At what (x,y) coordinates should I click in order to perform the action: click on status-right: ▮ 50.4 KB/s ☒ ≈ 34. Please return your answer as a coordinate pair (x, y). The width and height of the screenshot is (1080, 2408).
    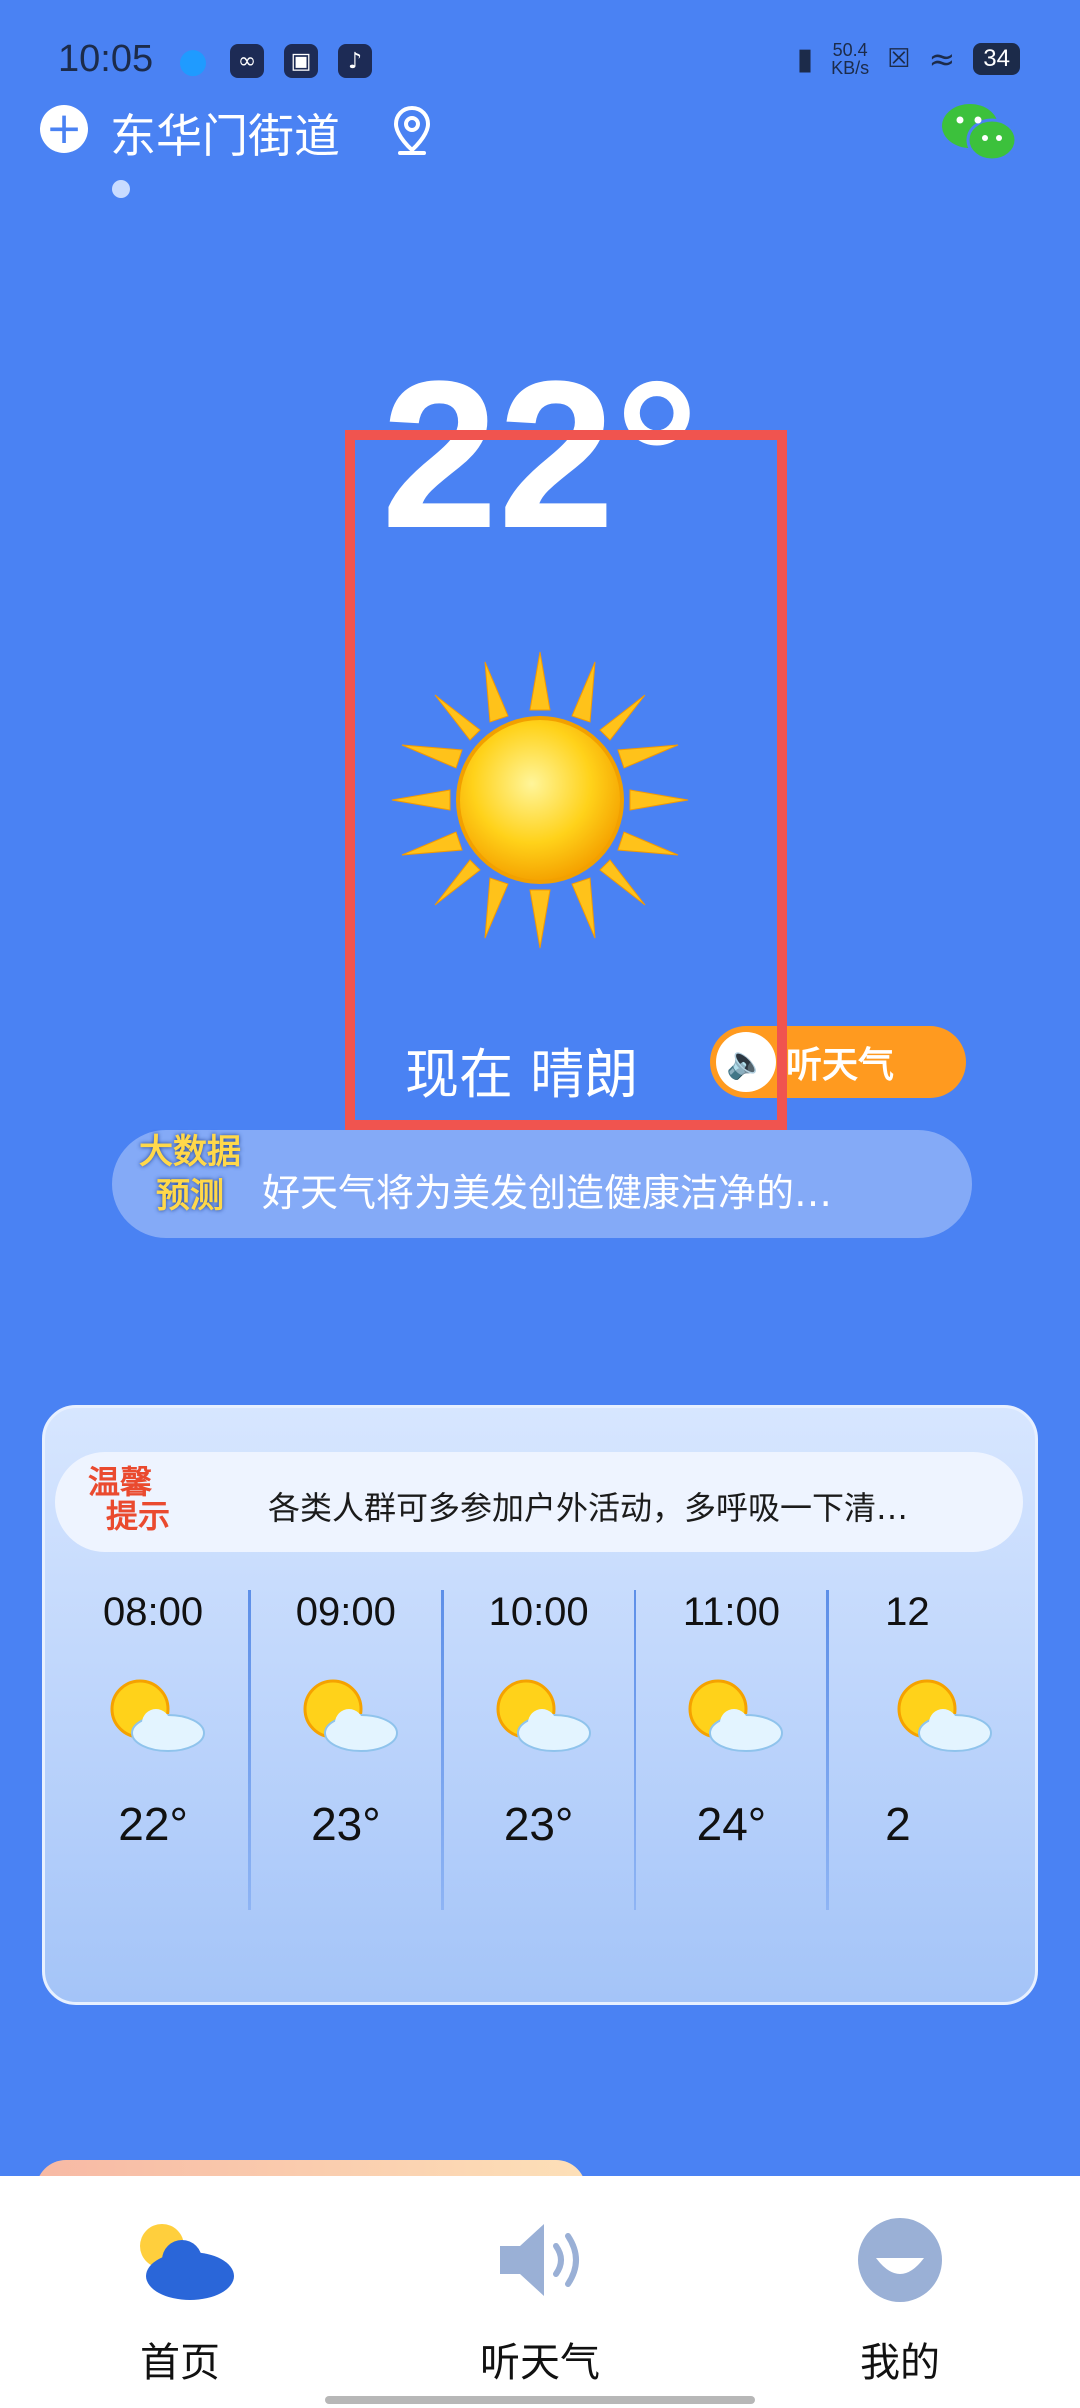
    Looking at the image, I should click on (908, 59).